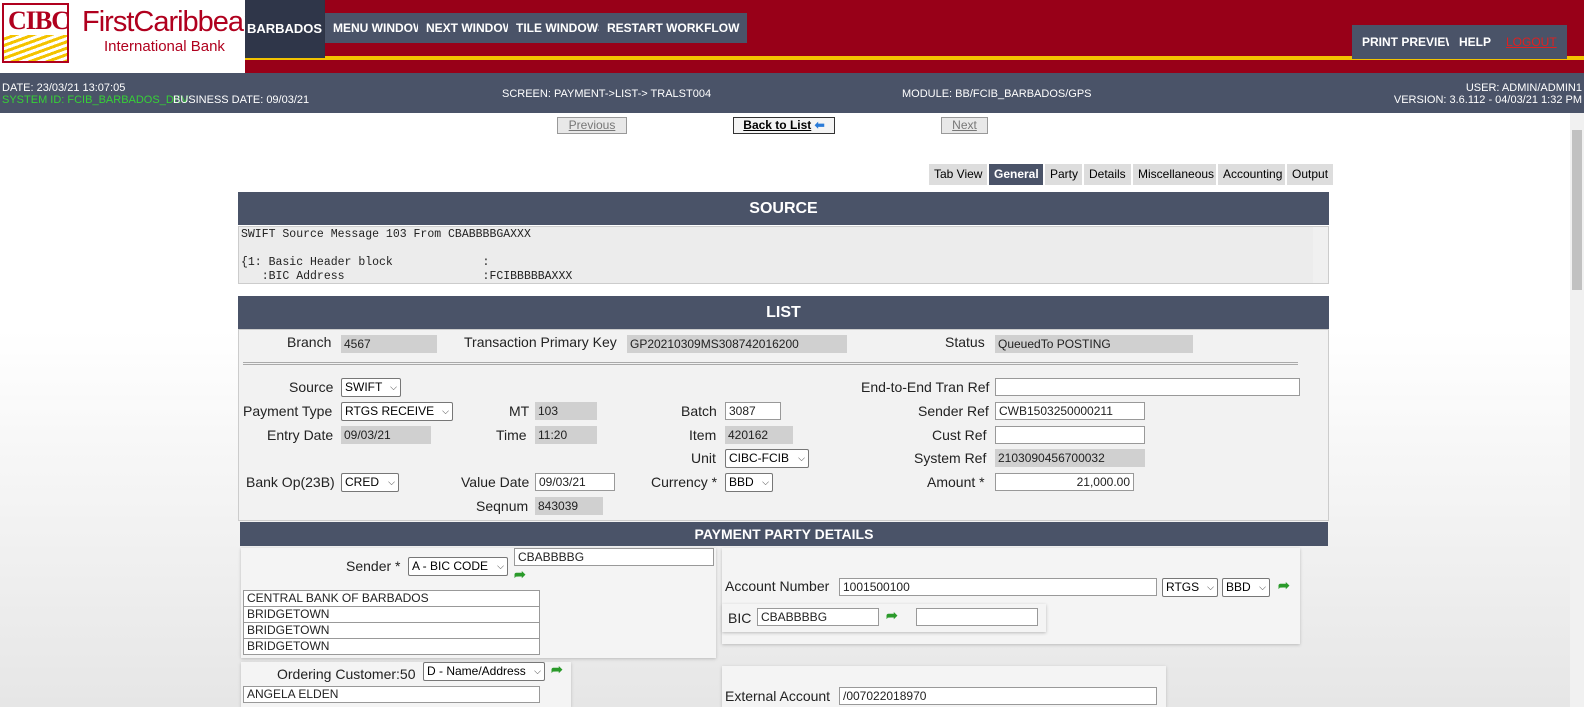 This screenshot has width=1584, height=707. Describe the element at coordinates (1147, 387) in the screenshot. I see `e2e-ref-input` at that location.